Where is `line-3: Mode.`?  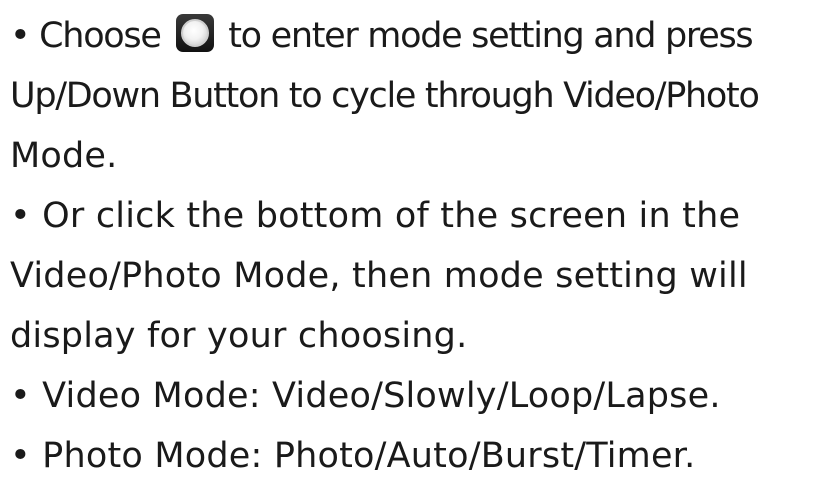 line-3: Mode. is located at coordinates (64, 156).